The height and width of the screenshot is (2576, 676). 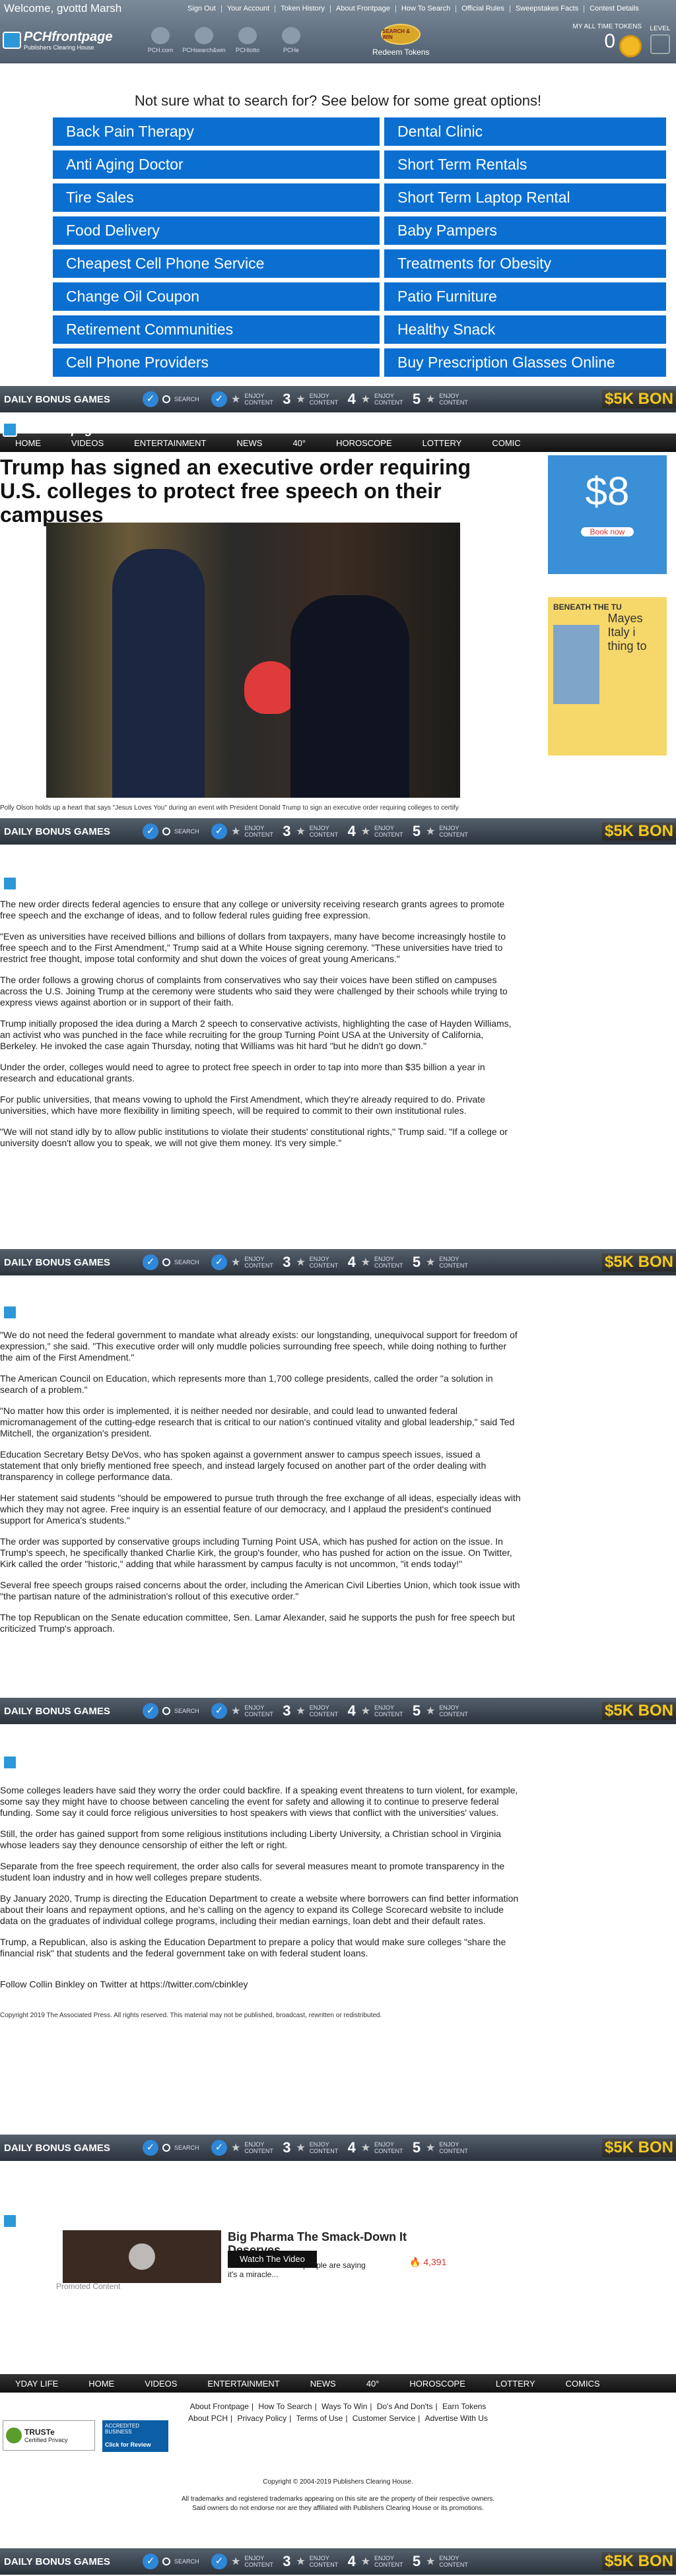 What do you see at coordinates (344, 2406) in the screenshot?
I see `footer-link: Ways To Win` at bounding box center [344, 2406].